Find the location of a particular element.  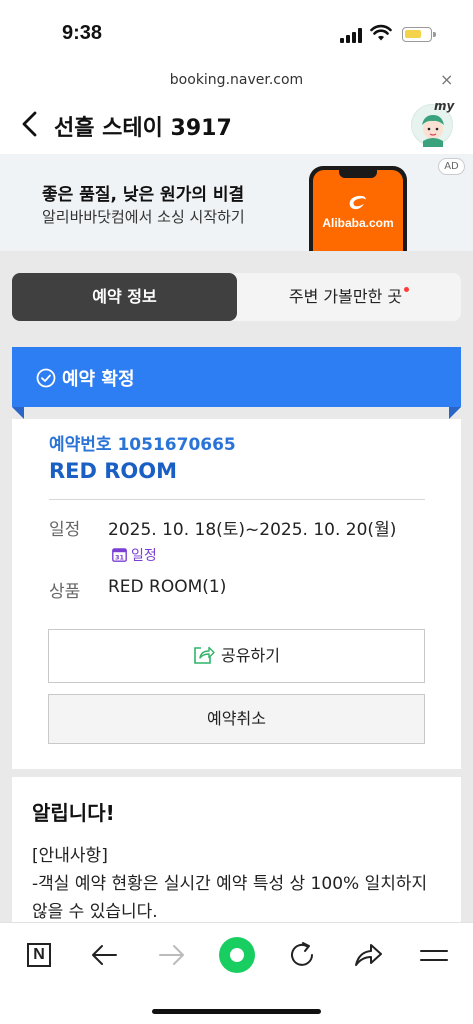

close-icon: × is located at coordinates (446, 79).